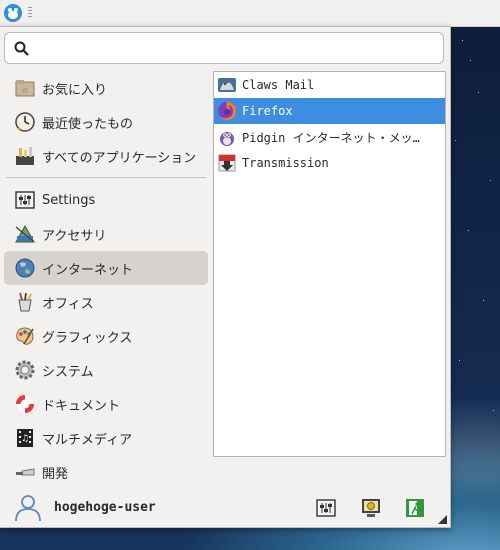  What do you see at coordinates (81, 406) in the screenshot?
I see `category-label: ドキュメント` at bounding box center [81, 406].